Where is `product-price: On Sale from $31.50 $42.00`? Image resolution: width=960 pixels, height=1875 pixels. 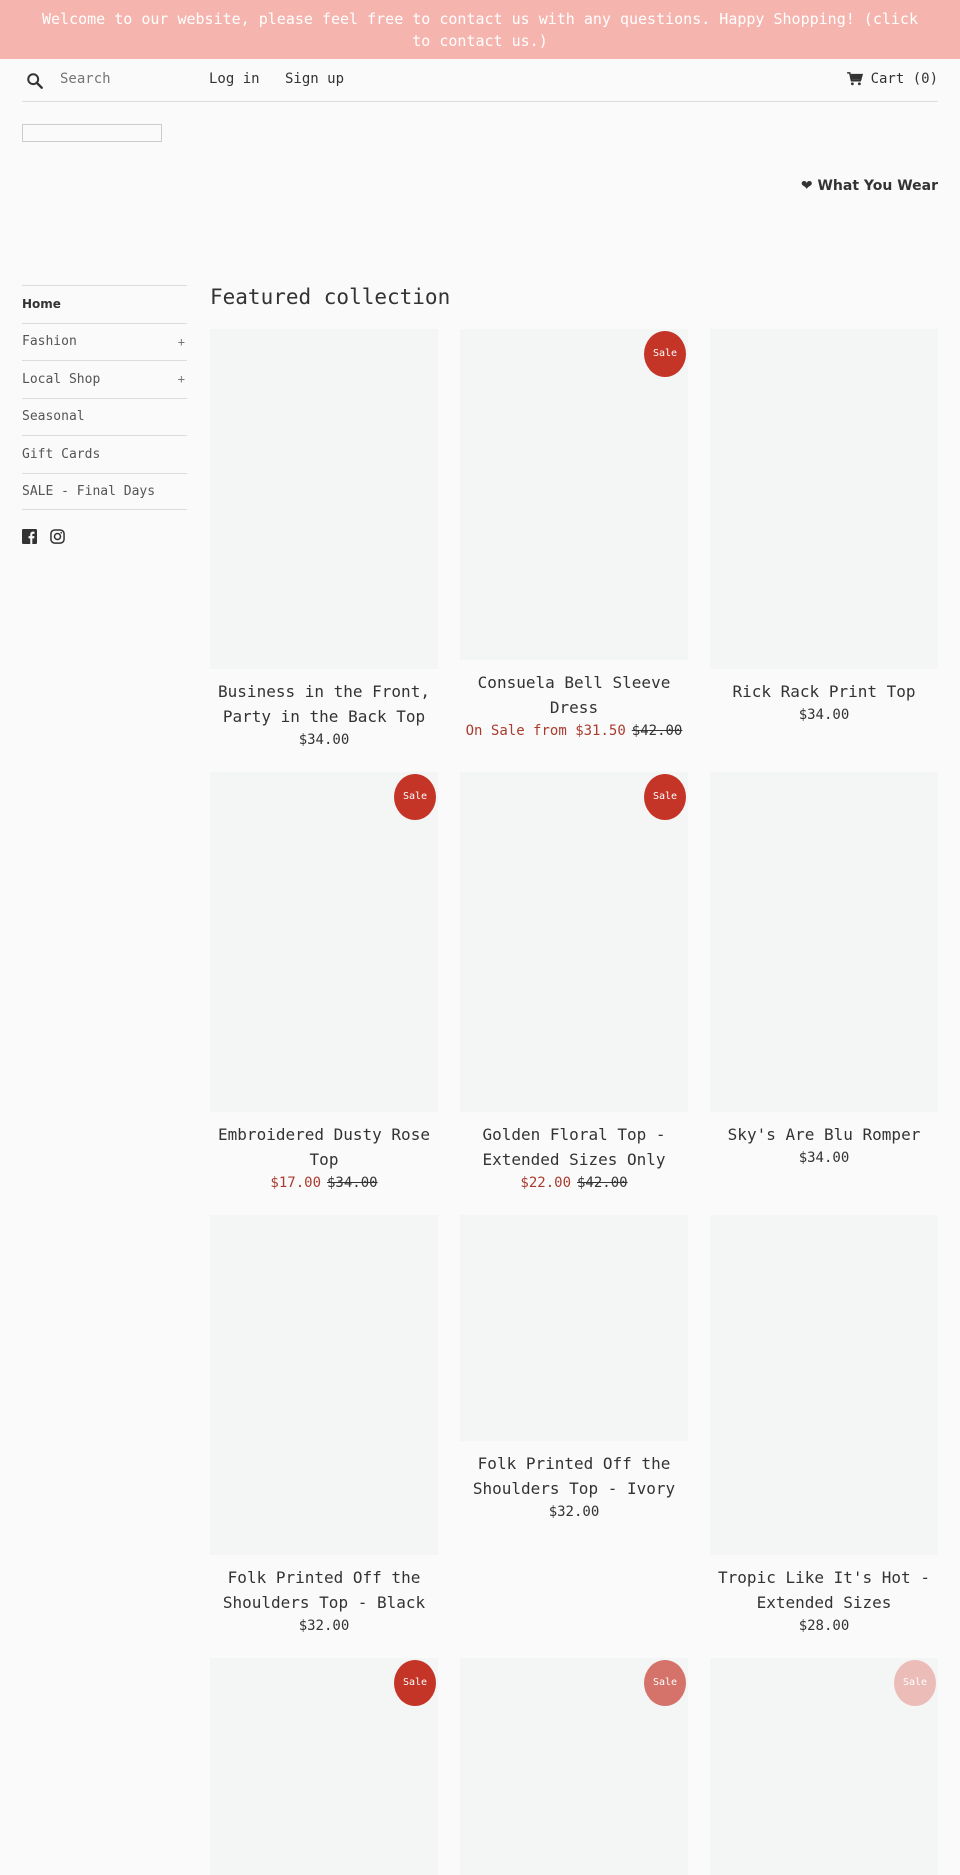 product-price: On Sale from $31.50 $42.00 is located at coordinates (574, 731).